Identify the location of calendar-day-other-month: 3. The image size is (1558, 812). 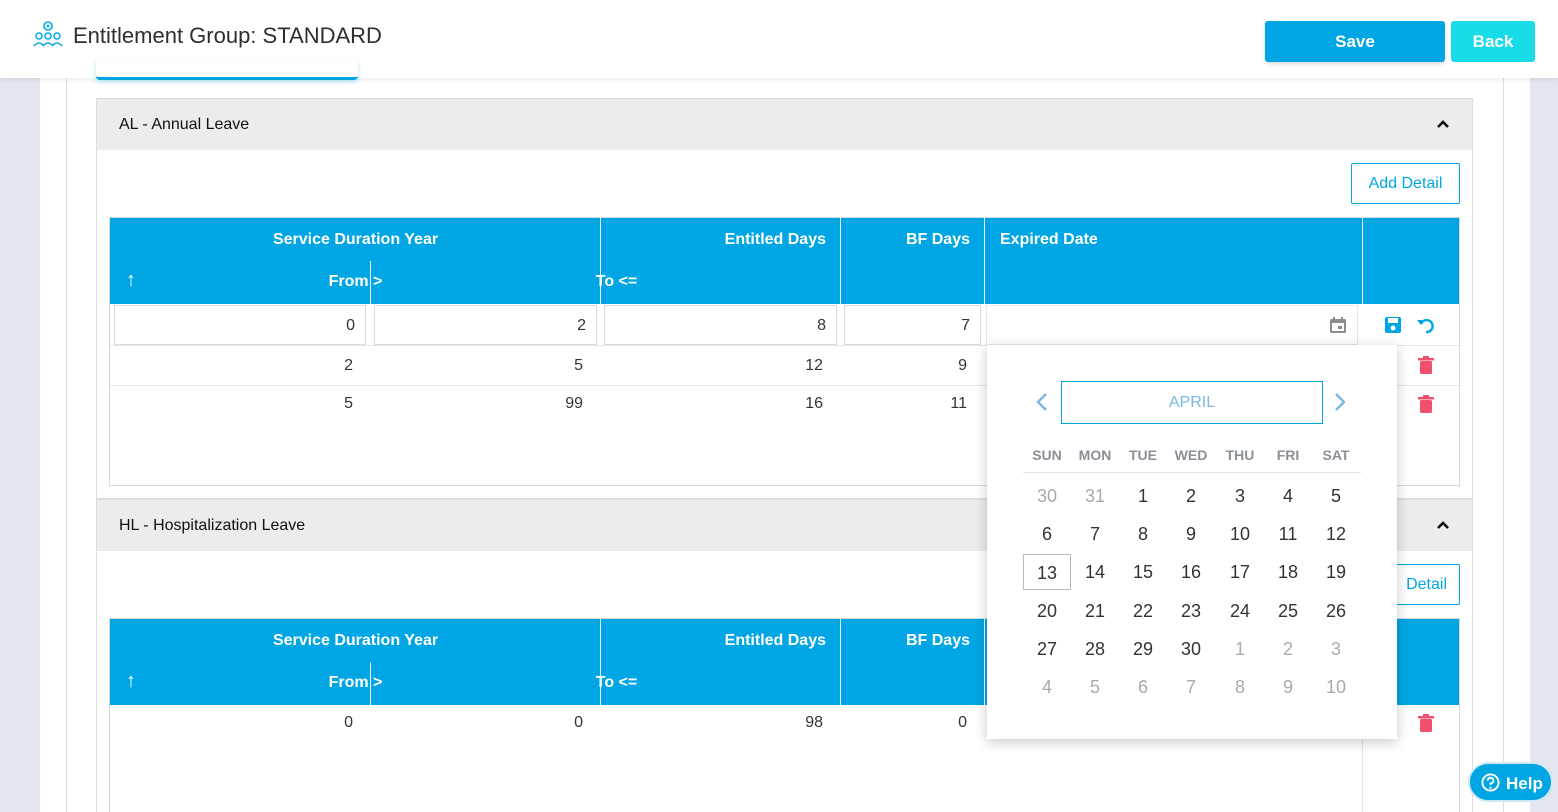
(1336, 649).